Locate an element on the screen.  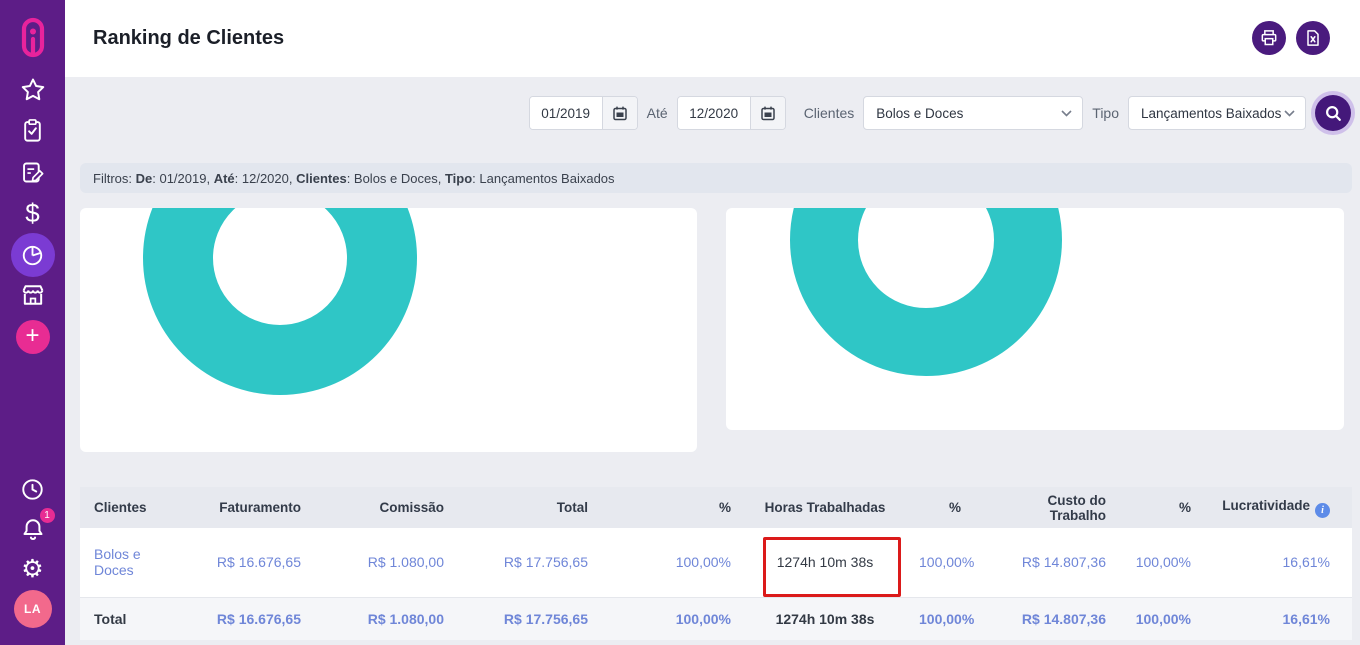
col-header-faturamento: Faturamento is located at coordinates (255, 507).